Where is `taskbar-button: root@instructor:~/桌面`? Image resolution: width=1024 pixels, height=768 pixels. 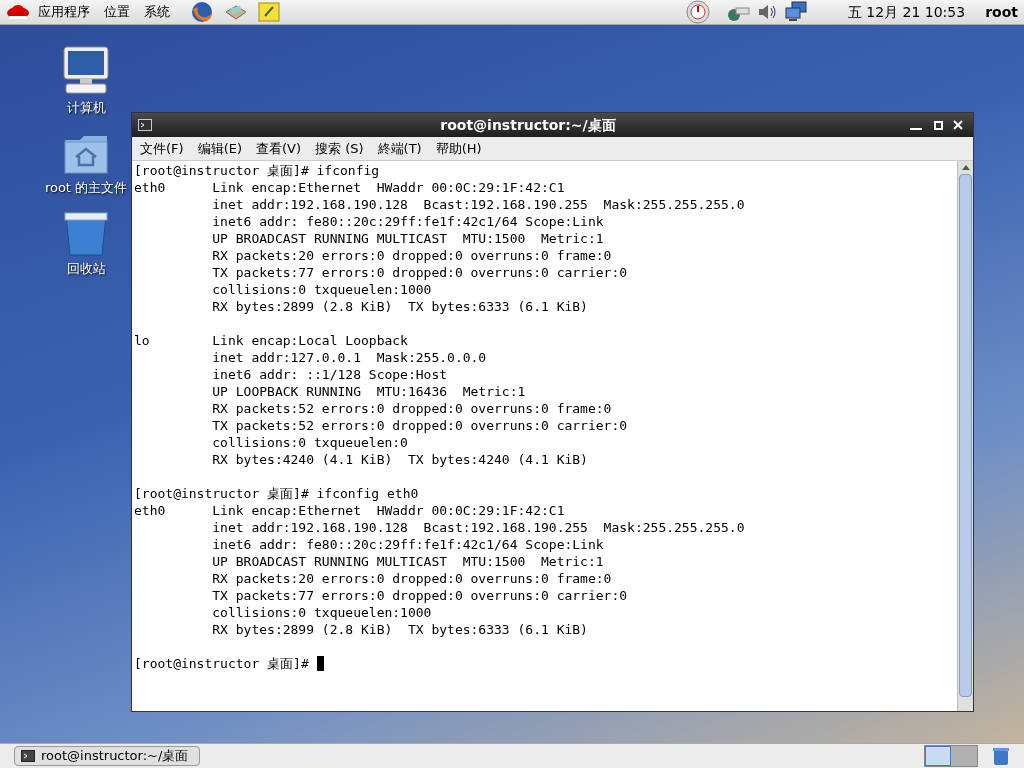
taskbar-button: root@instructor:~/桌面 is located at coordinates (107, 756).